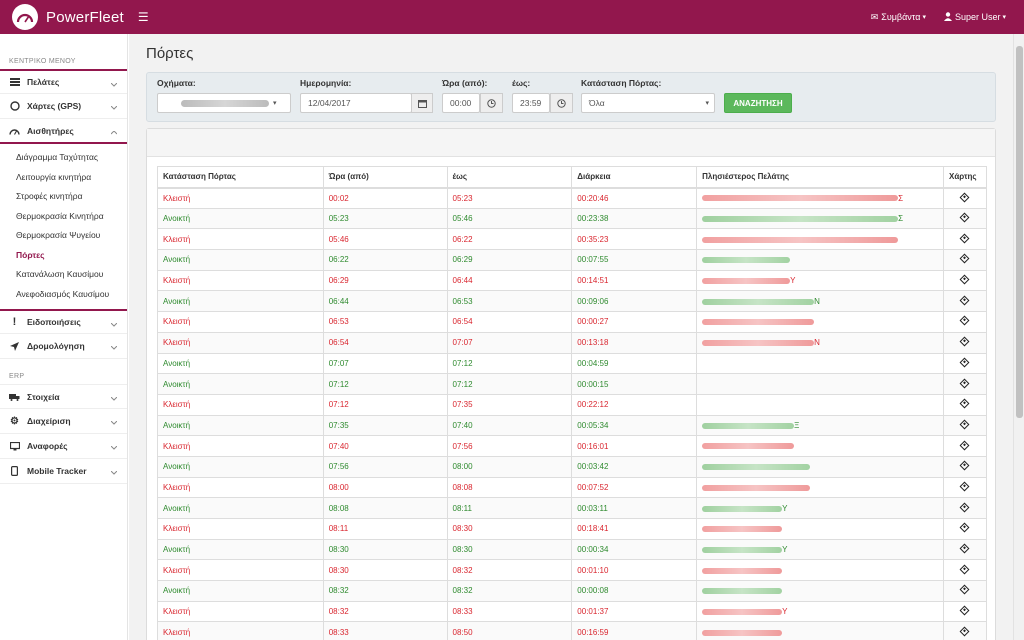 This screenshot has width=1024, height=640. I want to click on vehicles-select: ▾, so click(224, 103).